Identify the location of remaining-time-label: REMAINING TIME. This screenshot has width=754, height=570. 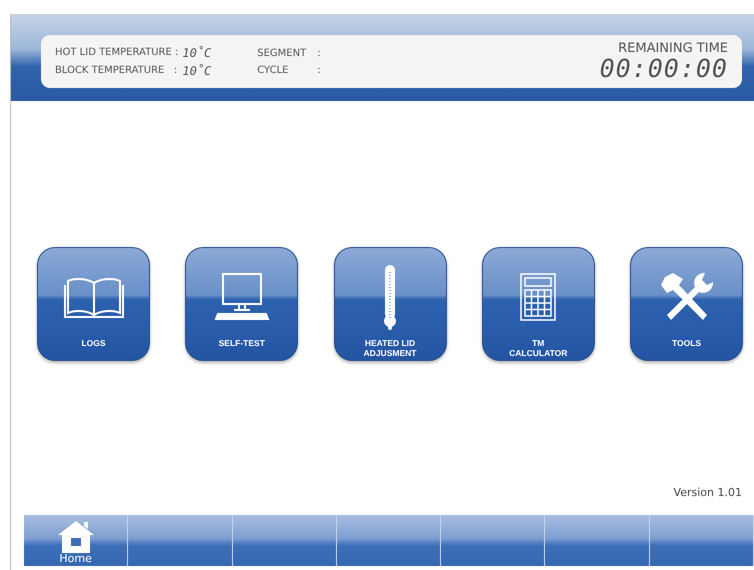
(673, 48).